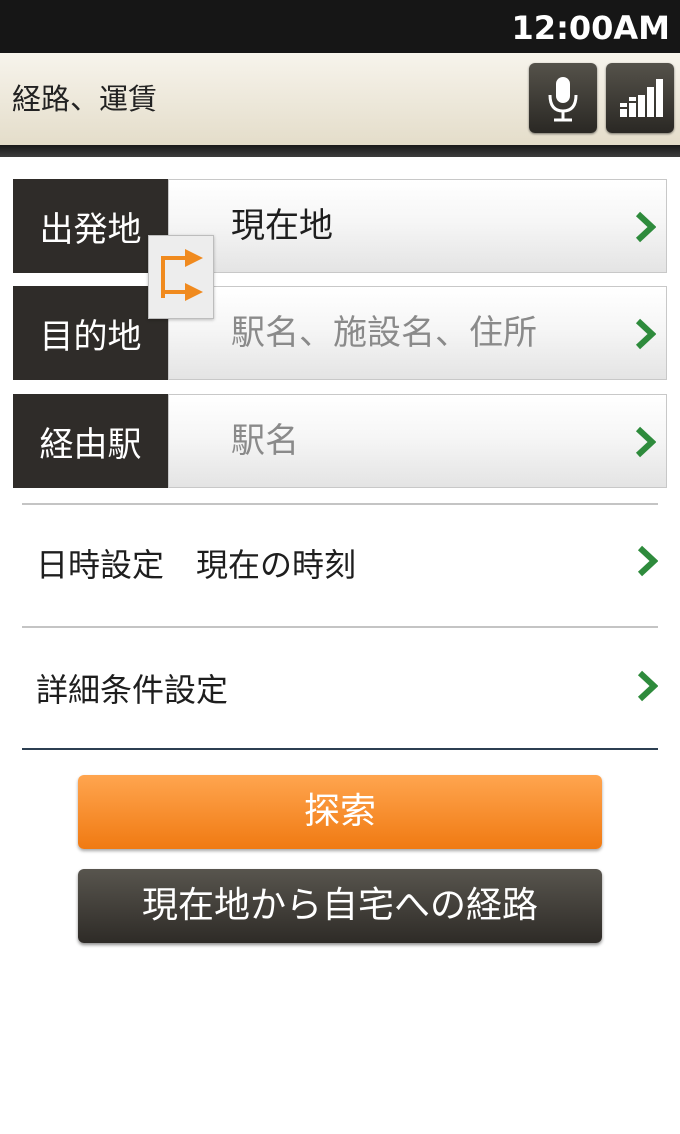  What do you see at coordinates (90, 441) in the screenshot?
I see `via-label: 経由駅` at bounding box center [90, 441].